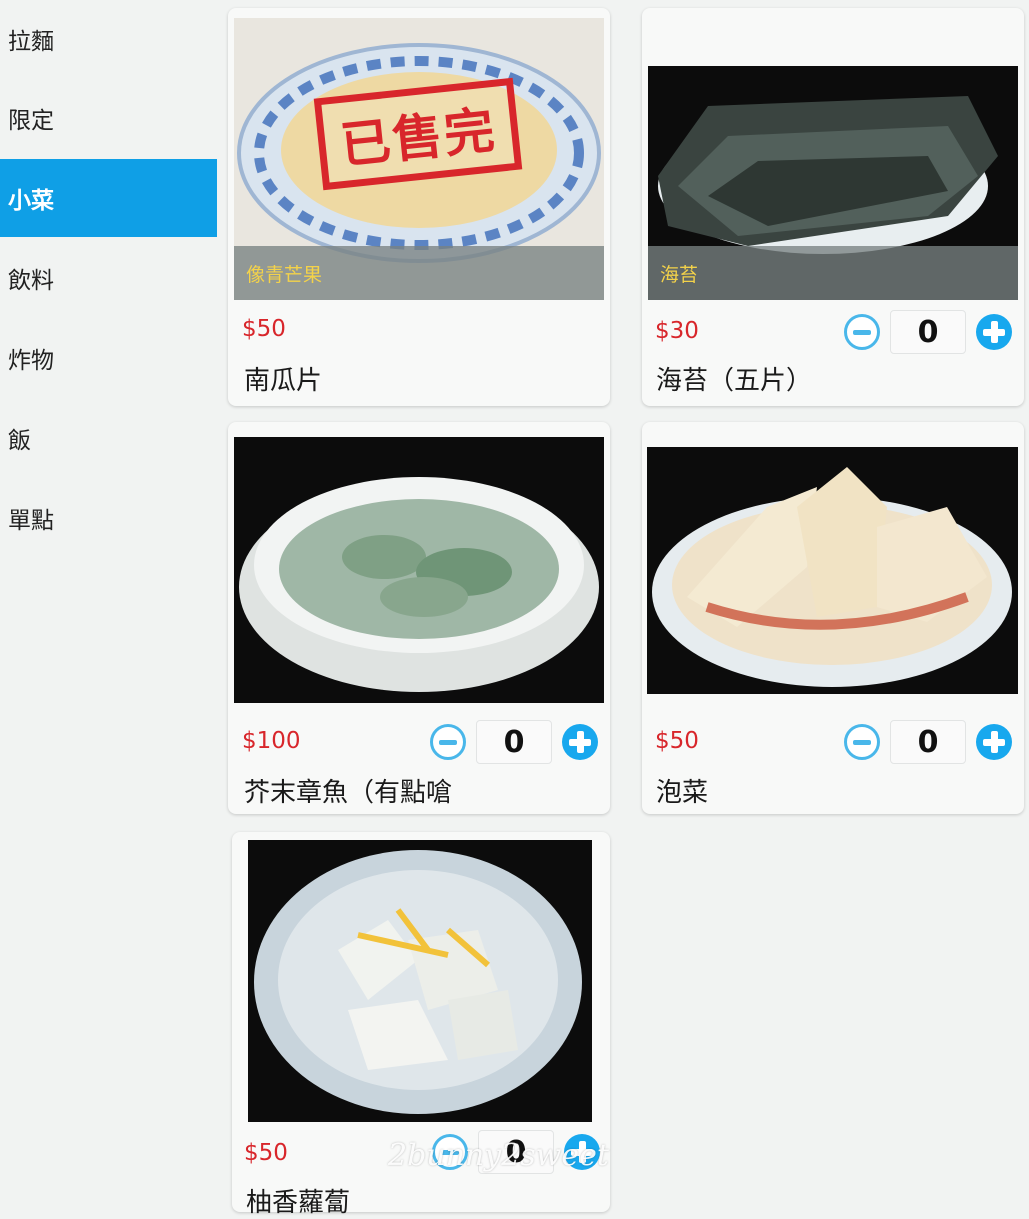  Describe the element at coordinates (271, 741) in the screenshot. I see `item-price: $100` at that location.